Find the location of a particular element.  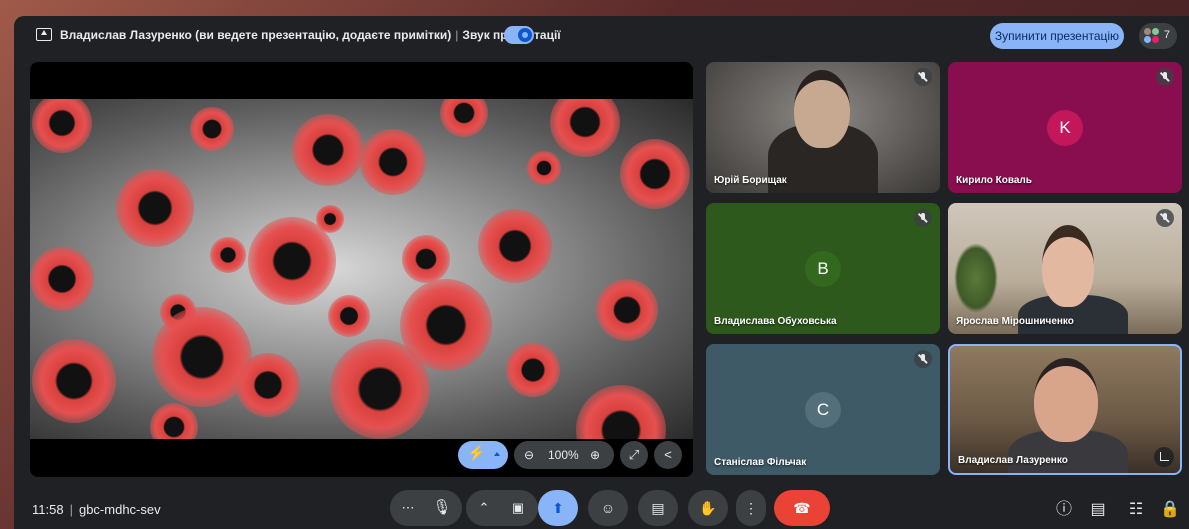

meeting-info: 11:58 | gbc-mdhc-sev is located at coordinates (96, 509).